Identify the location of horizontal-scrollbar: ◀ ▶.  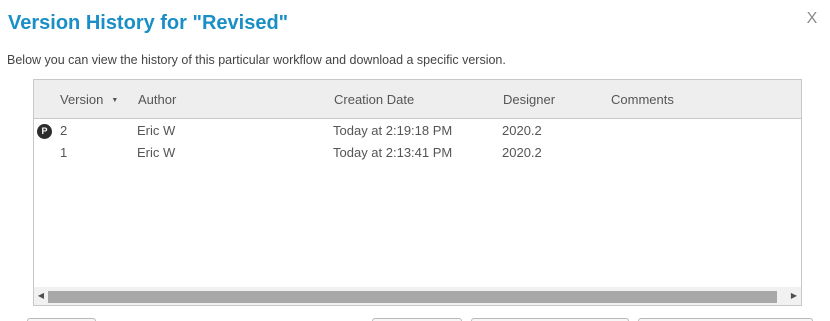
(417, 296).